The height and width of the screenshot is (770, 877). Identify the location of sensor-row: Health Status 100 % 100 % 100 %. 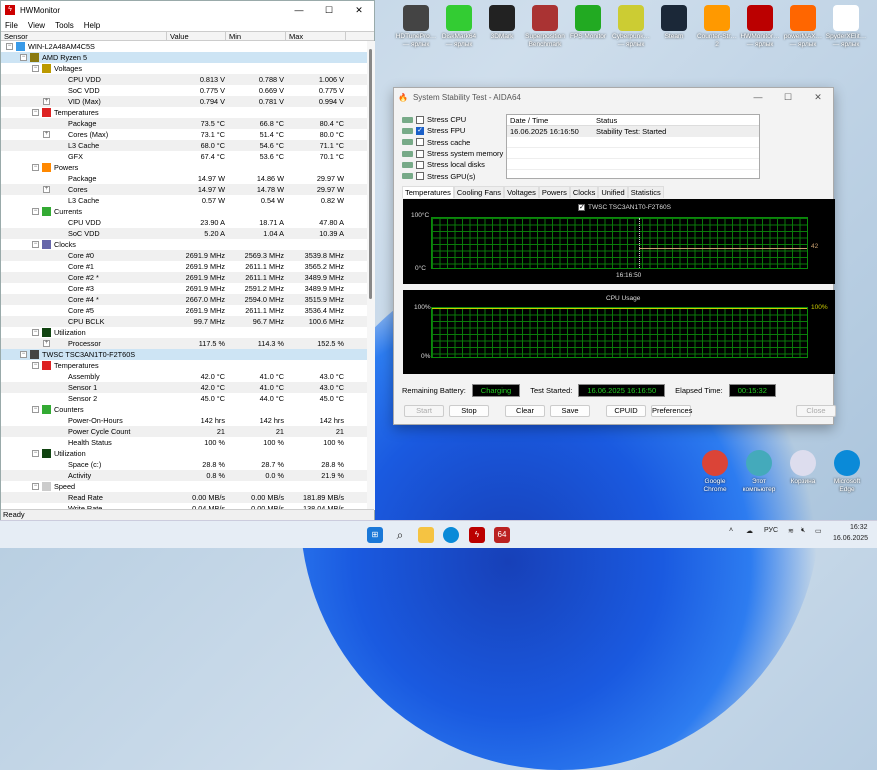
(184, 442).